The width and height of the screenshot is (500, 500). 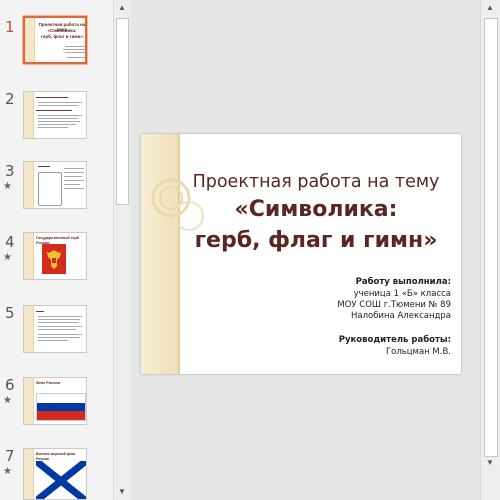 I want to click on slide-number-3: 3, so click(x=10, y=171).